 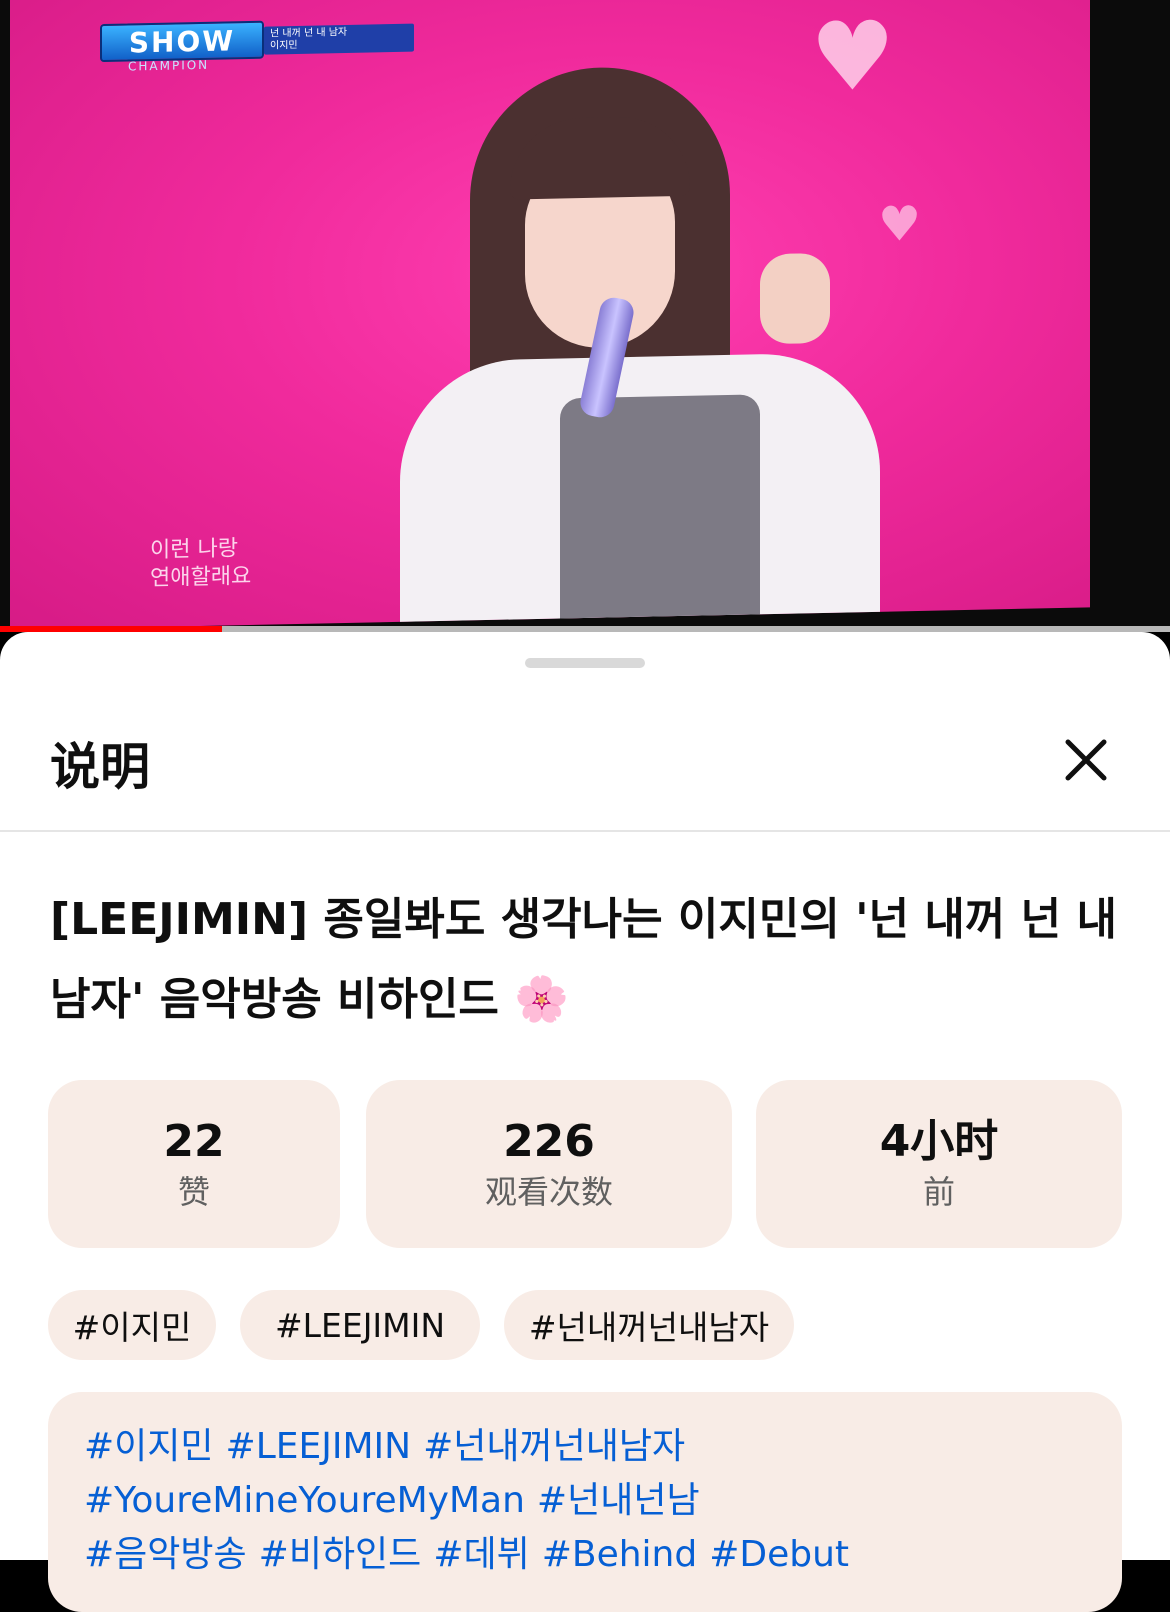 I want to click on close-button, so click(x=1086, y=760).